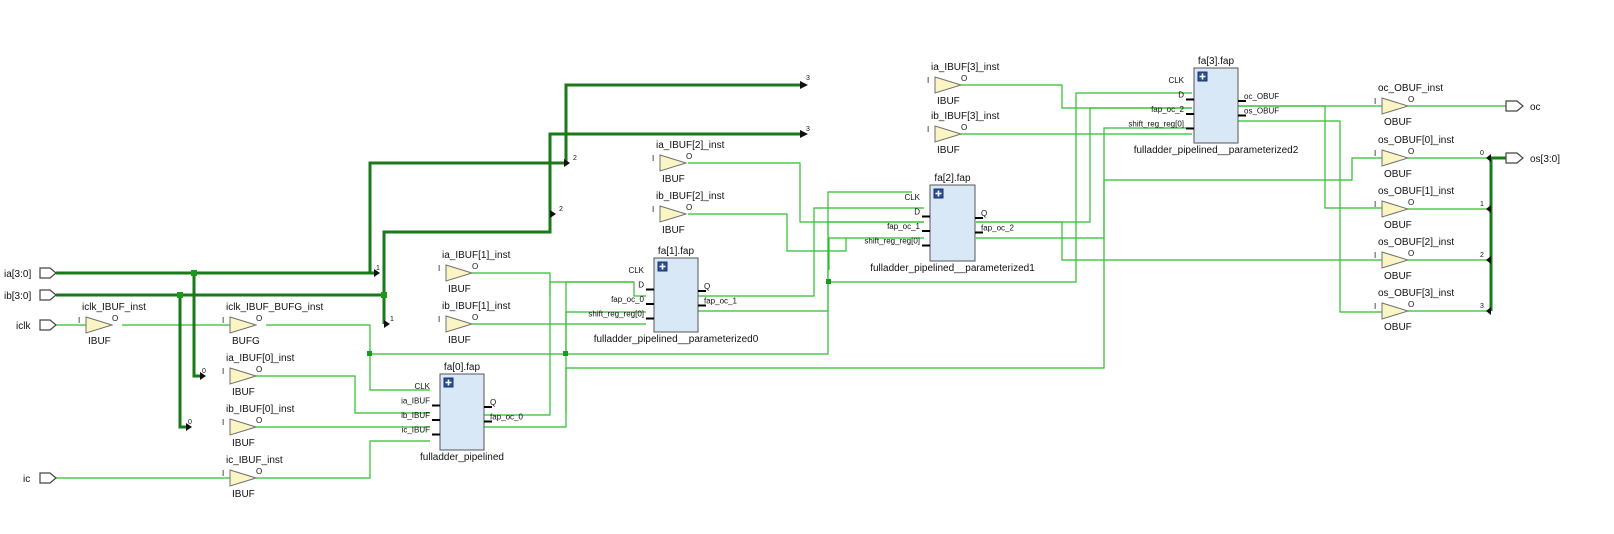 This screenshot has height=534, width=1614. Describe the element at coordinates (676, 251) in the screenshot. I see `block-instance-name: fa[1].fap` at that location.